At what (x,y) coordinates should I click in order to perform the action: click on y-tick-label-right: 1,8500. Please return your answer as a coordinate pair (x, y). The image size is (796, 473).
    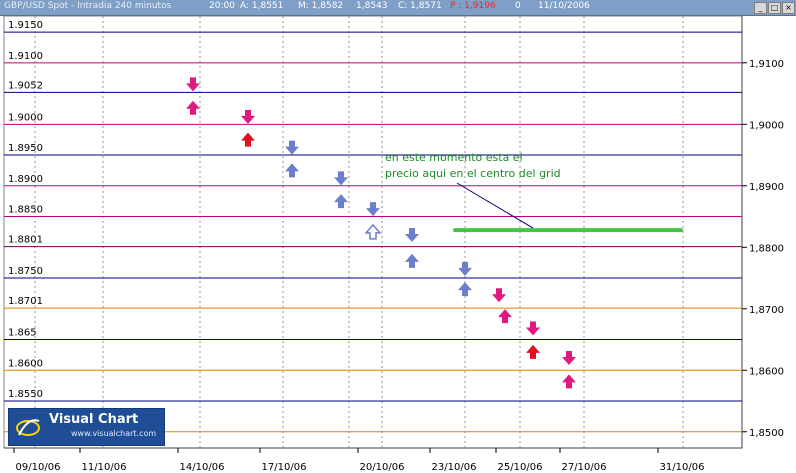
    Looking at the image, I should click on (766, 433).